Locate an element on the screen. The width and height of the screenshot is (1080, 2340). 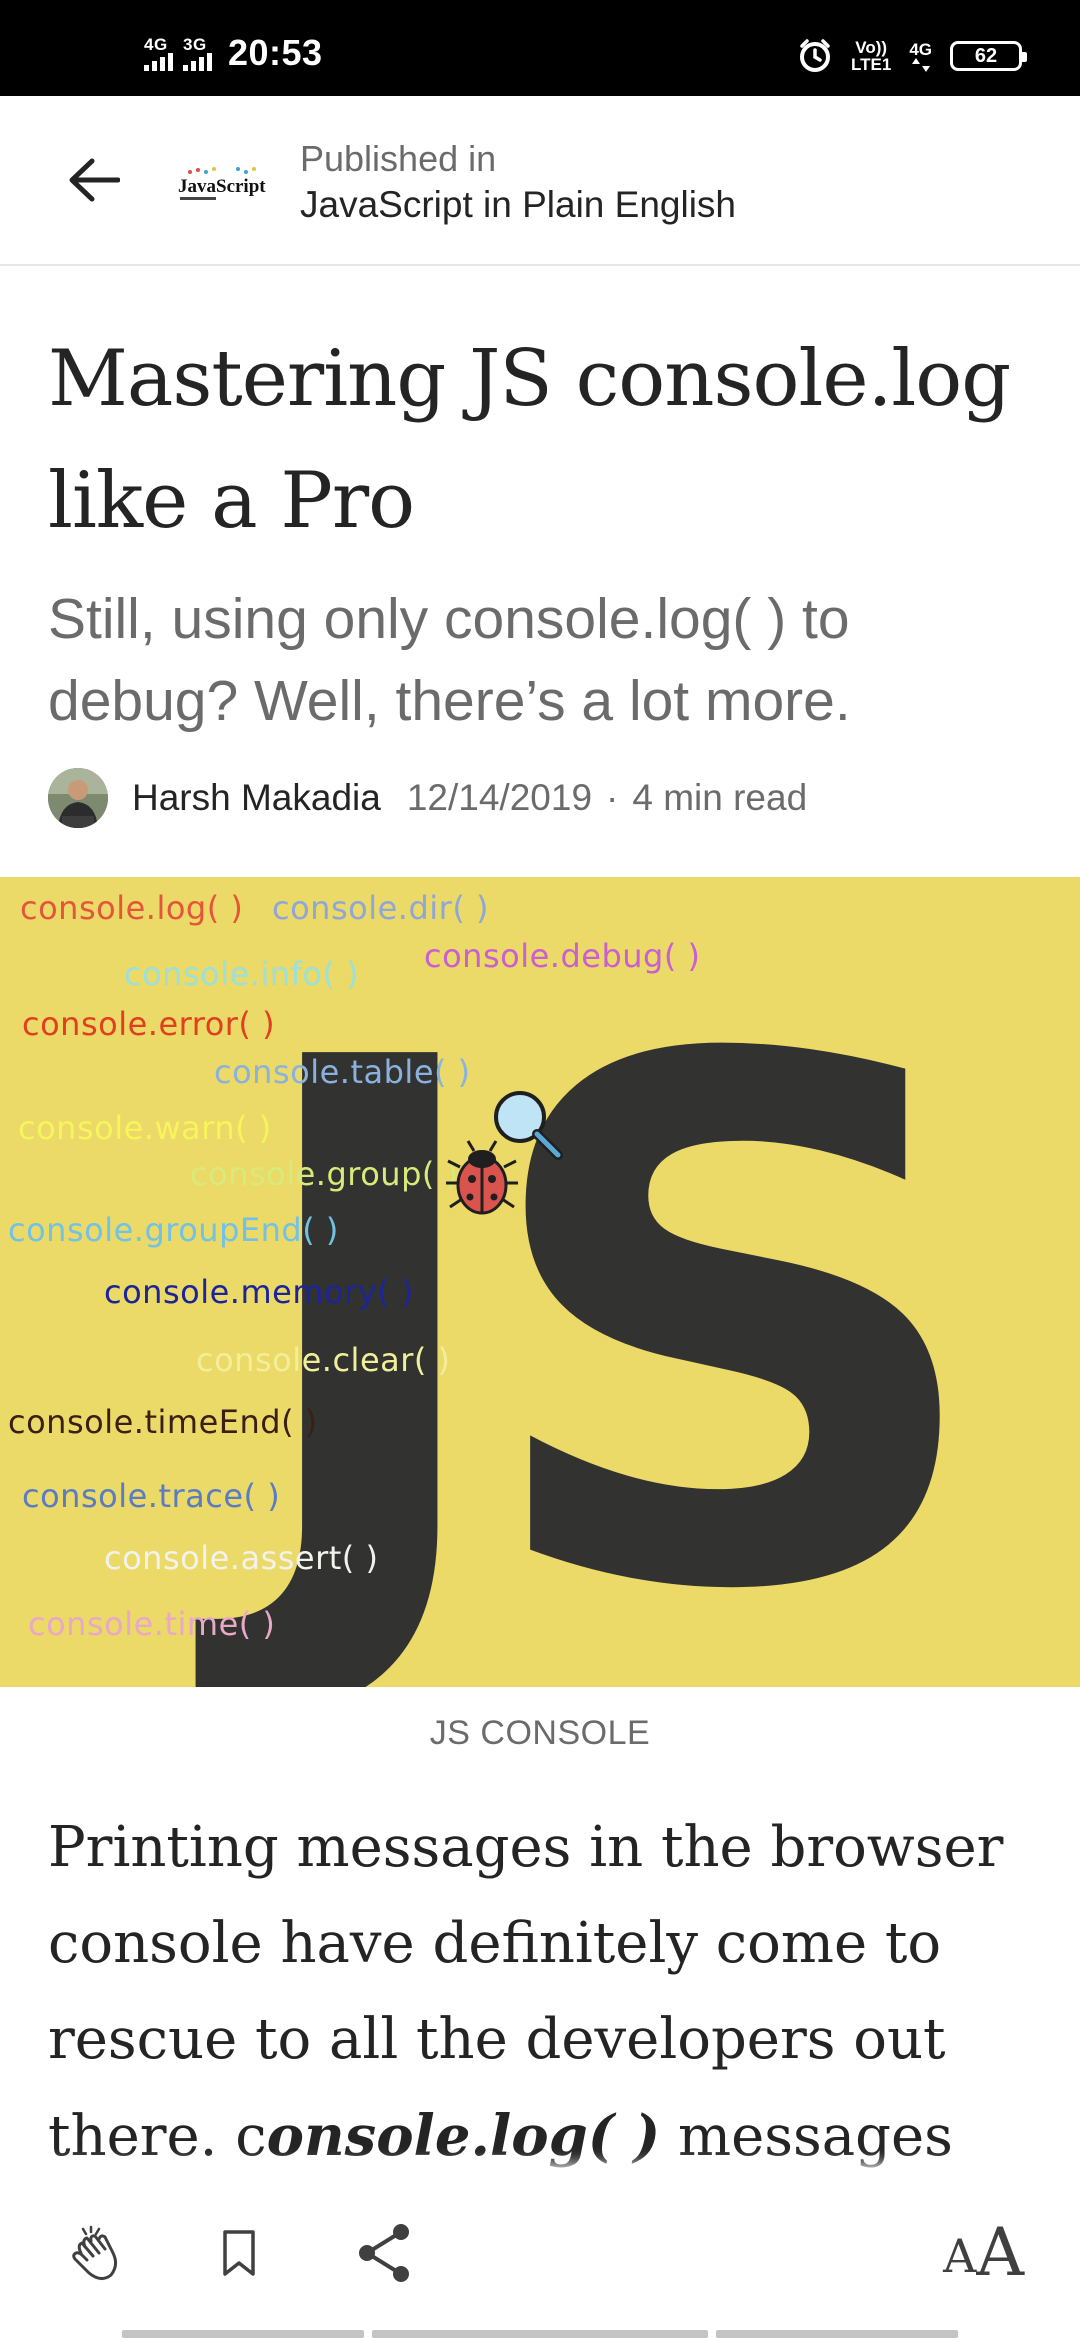
volte-label: Vo)) is located at coordinates (871, 47).